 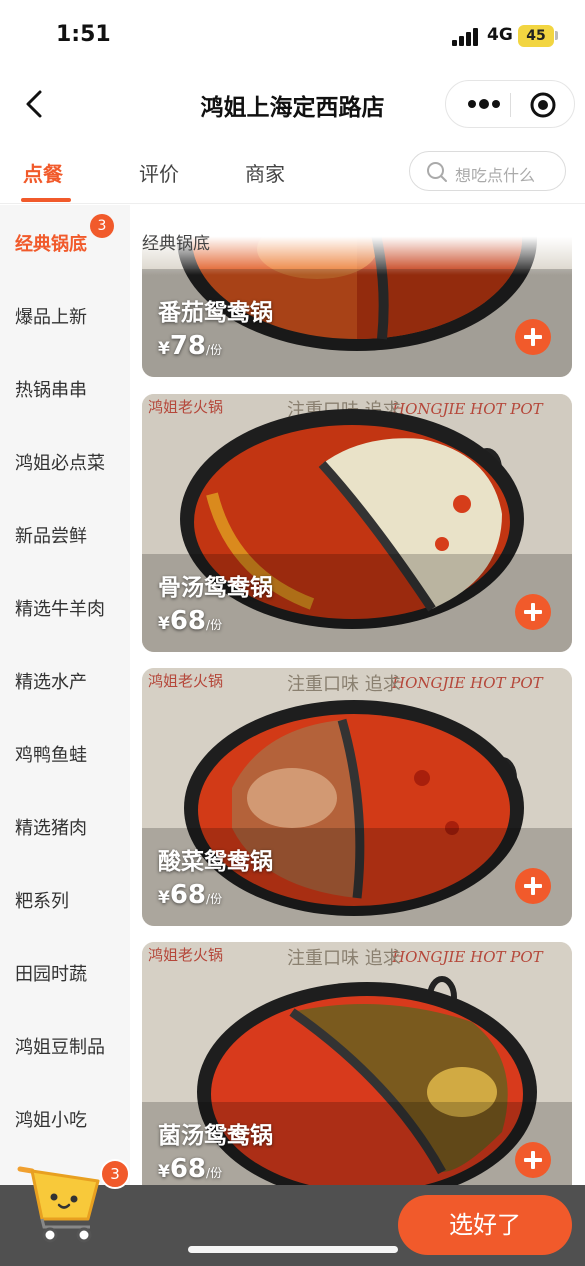 What do you see at coordinates (176, 244) in the screenshot?
I see `section-title: 经典锅底` at bounding box center [176, 244].